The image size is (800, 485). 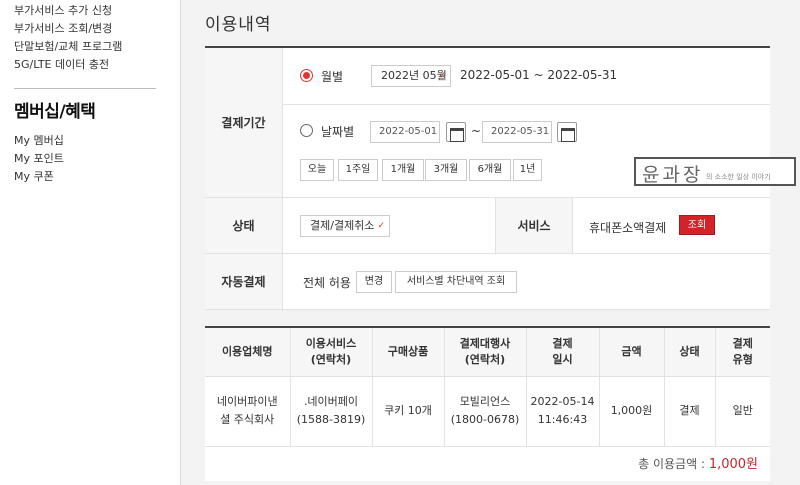 I want to click on table-cell: 일반, so click(x=742, y=411).